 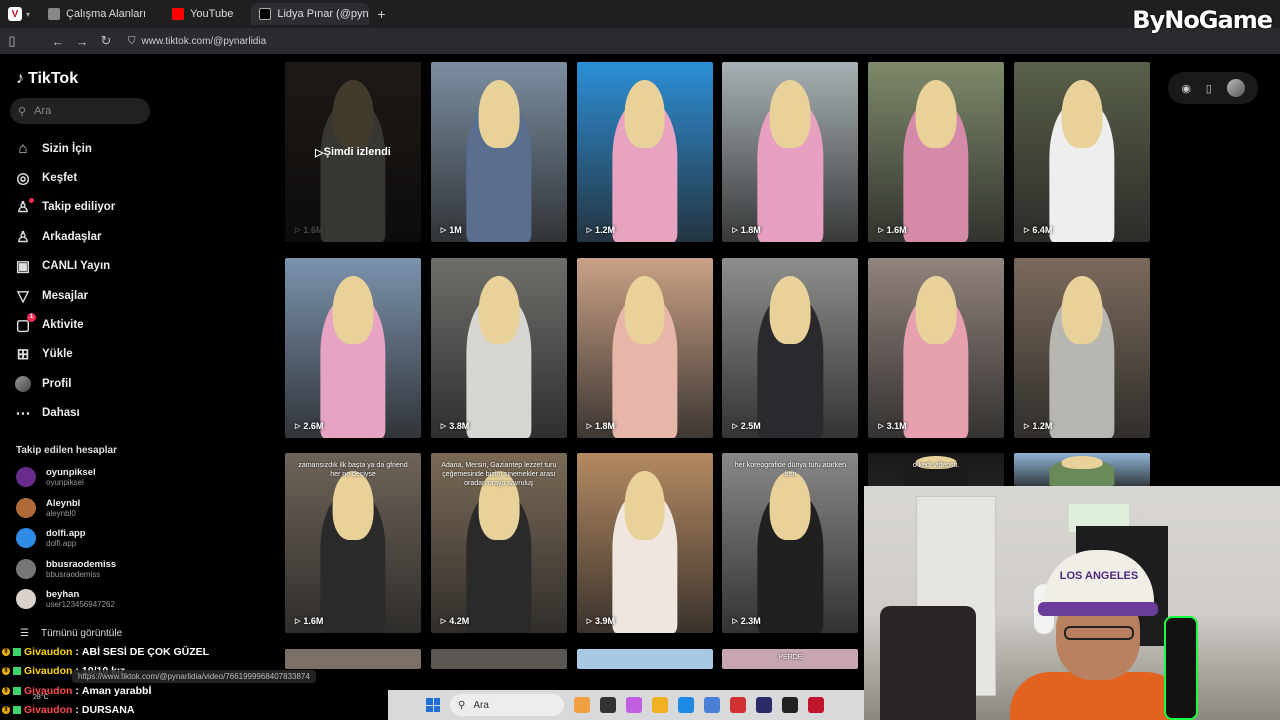 What do you see at coordinates (64, 413) in the screenshot?
I see `sidebar-item-more: ⋯ Dahası` at bounding box center [64, 413].